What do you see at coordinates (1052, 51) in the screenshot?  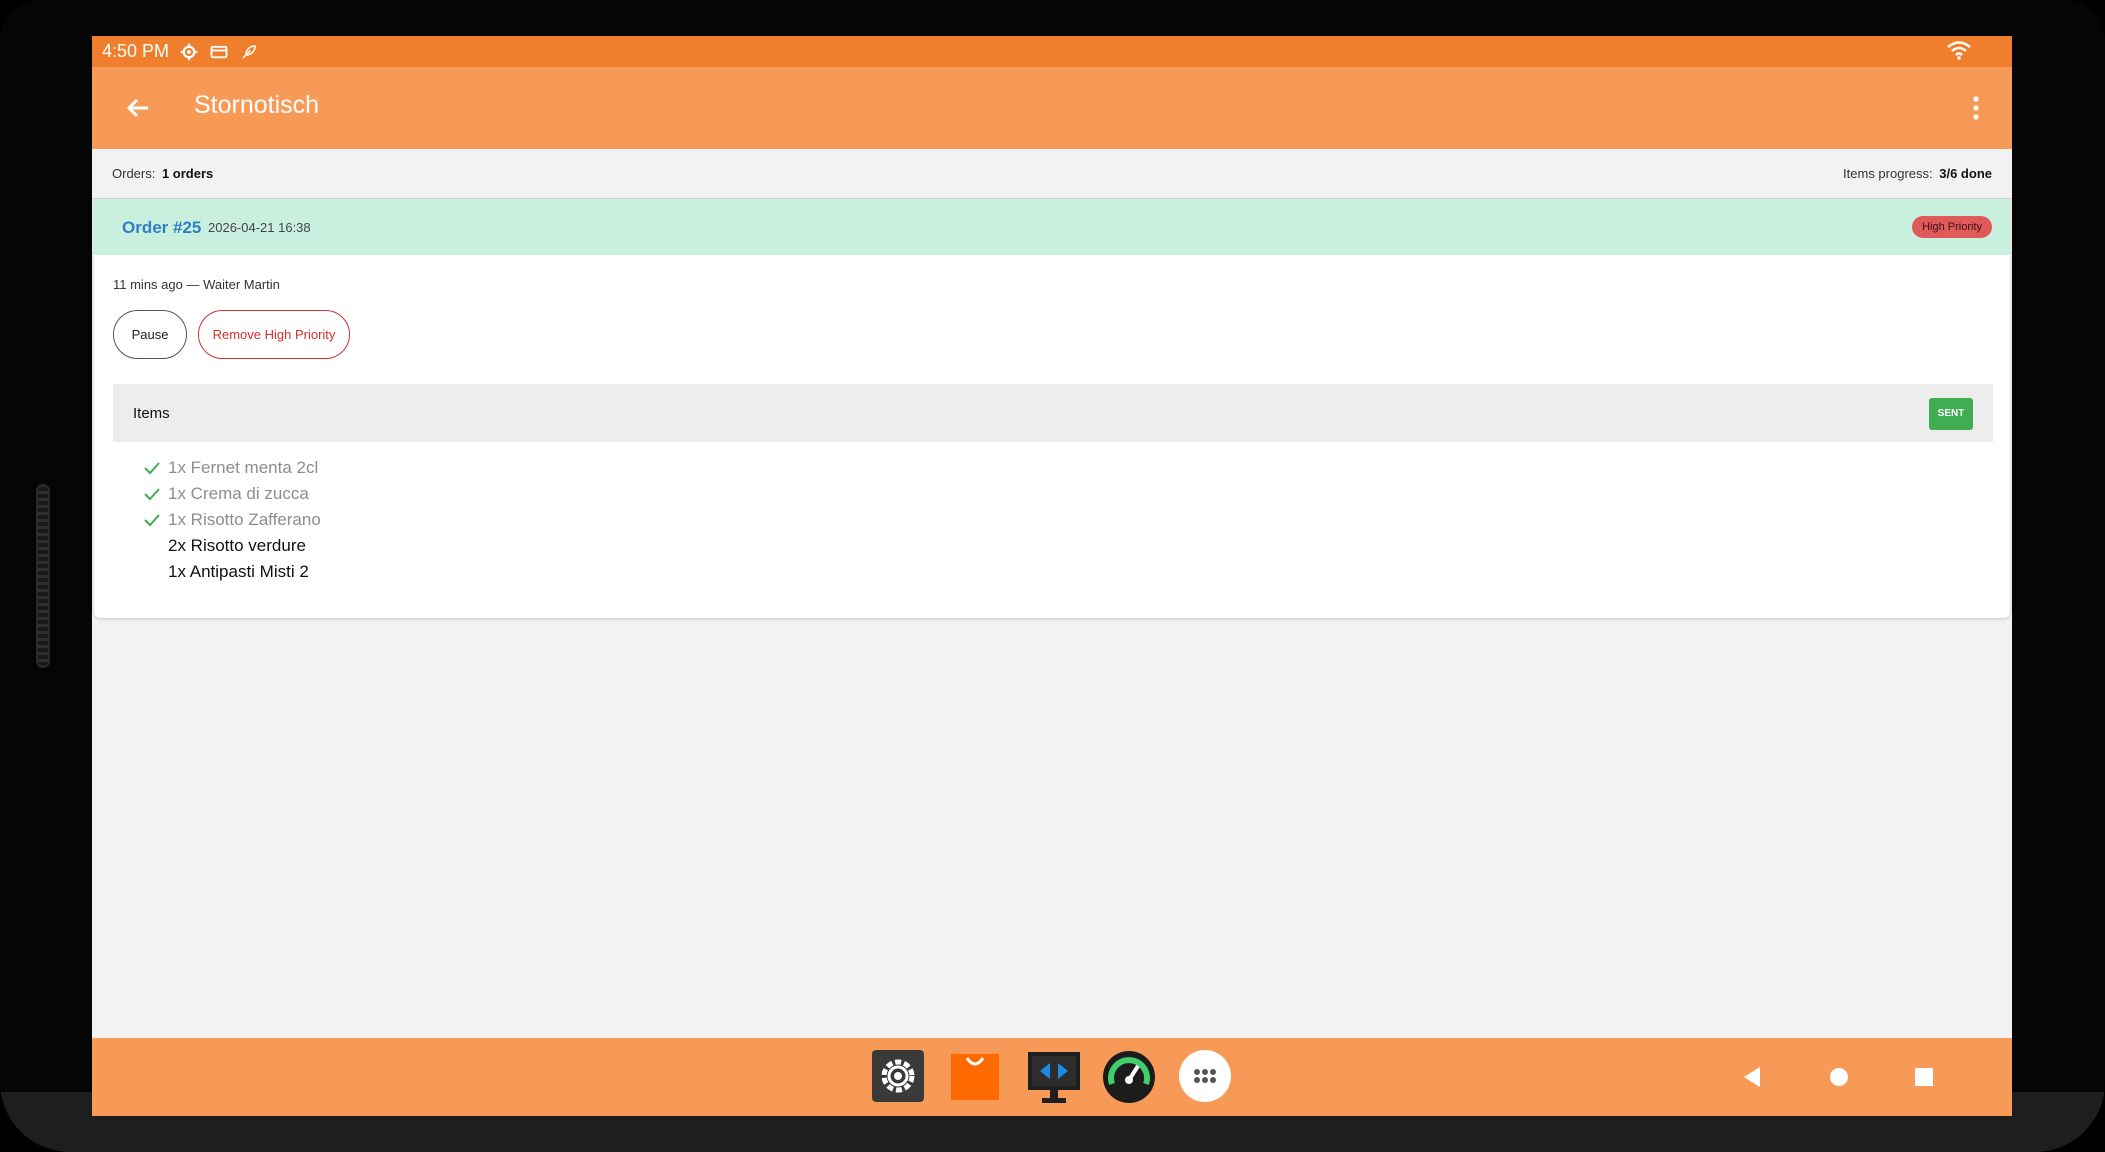 I see `status-bar: 4:50 PM` at bounding box center [1052, 51].